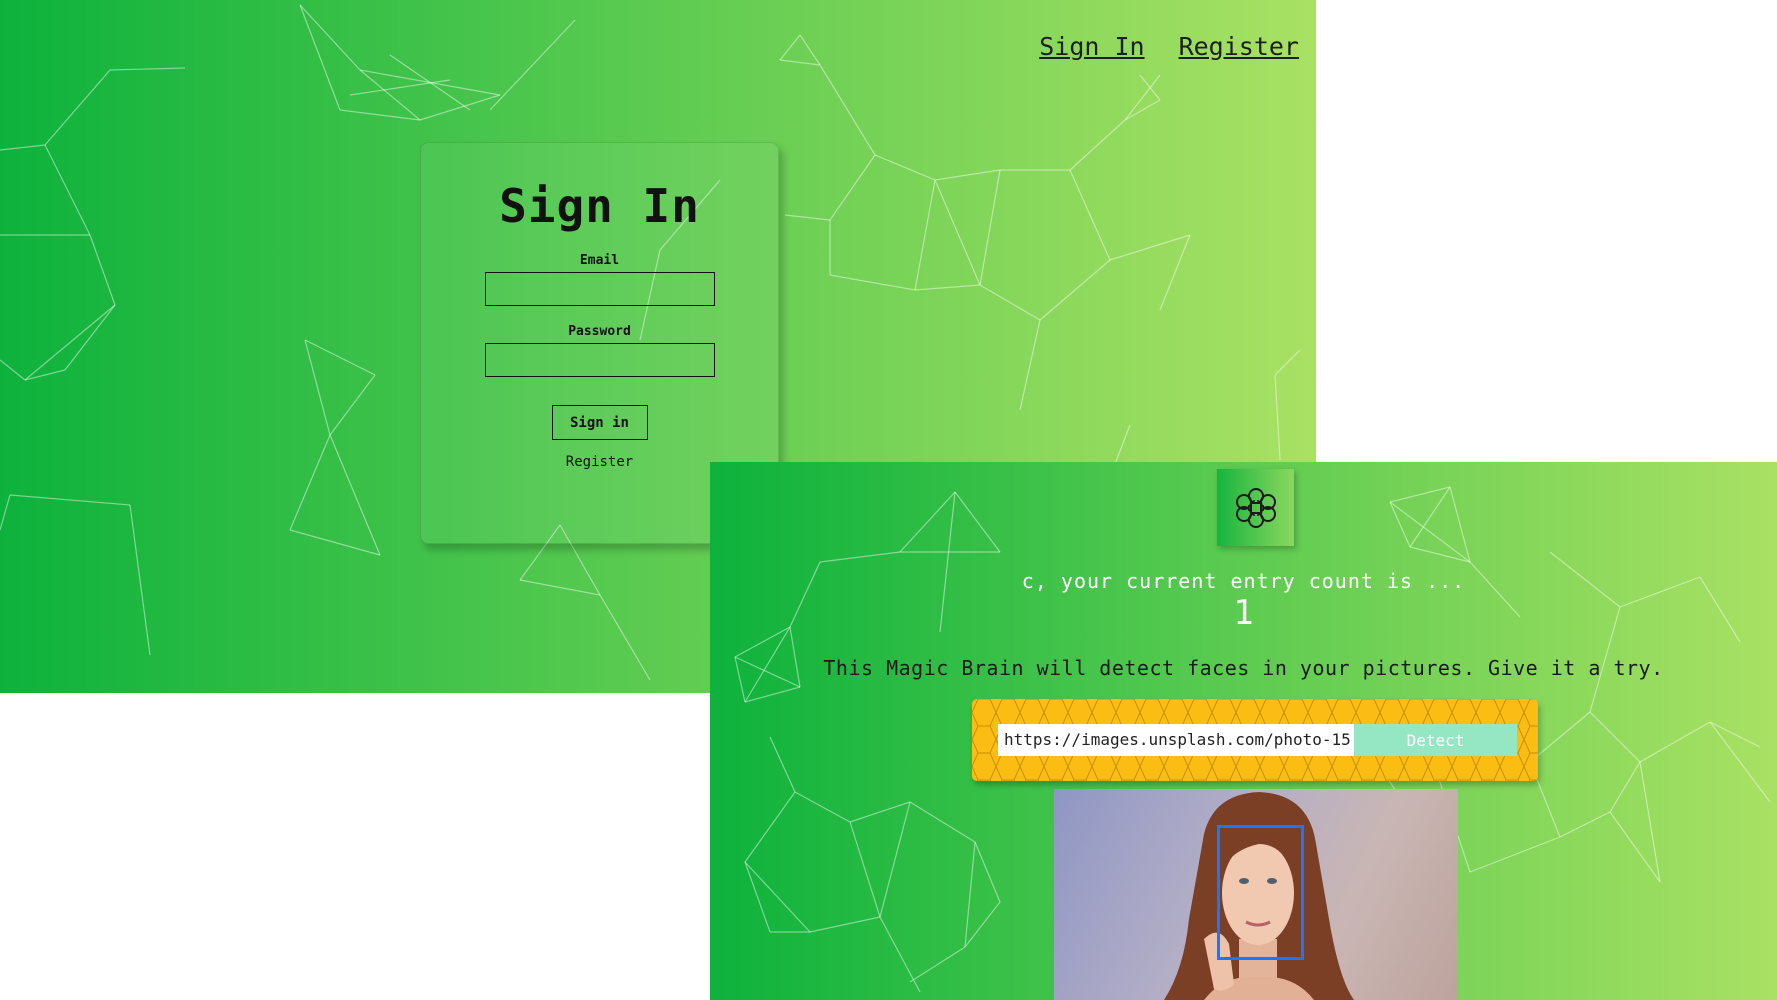  I want to click on logo, so click(1255, 507).